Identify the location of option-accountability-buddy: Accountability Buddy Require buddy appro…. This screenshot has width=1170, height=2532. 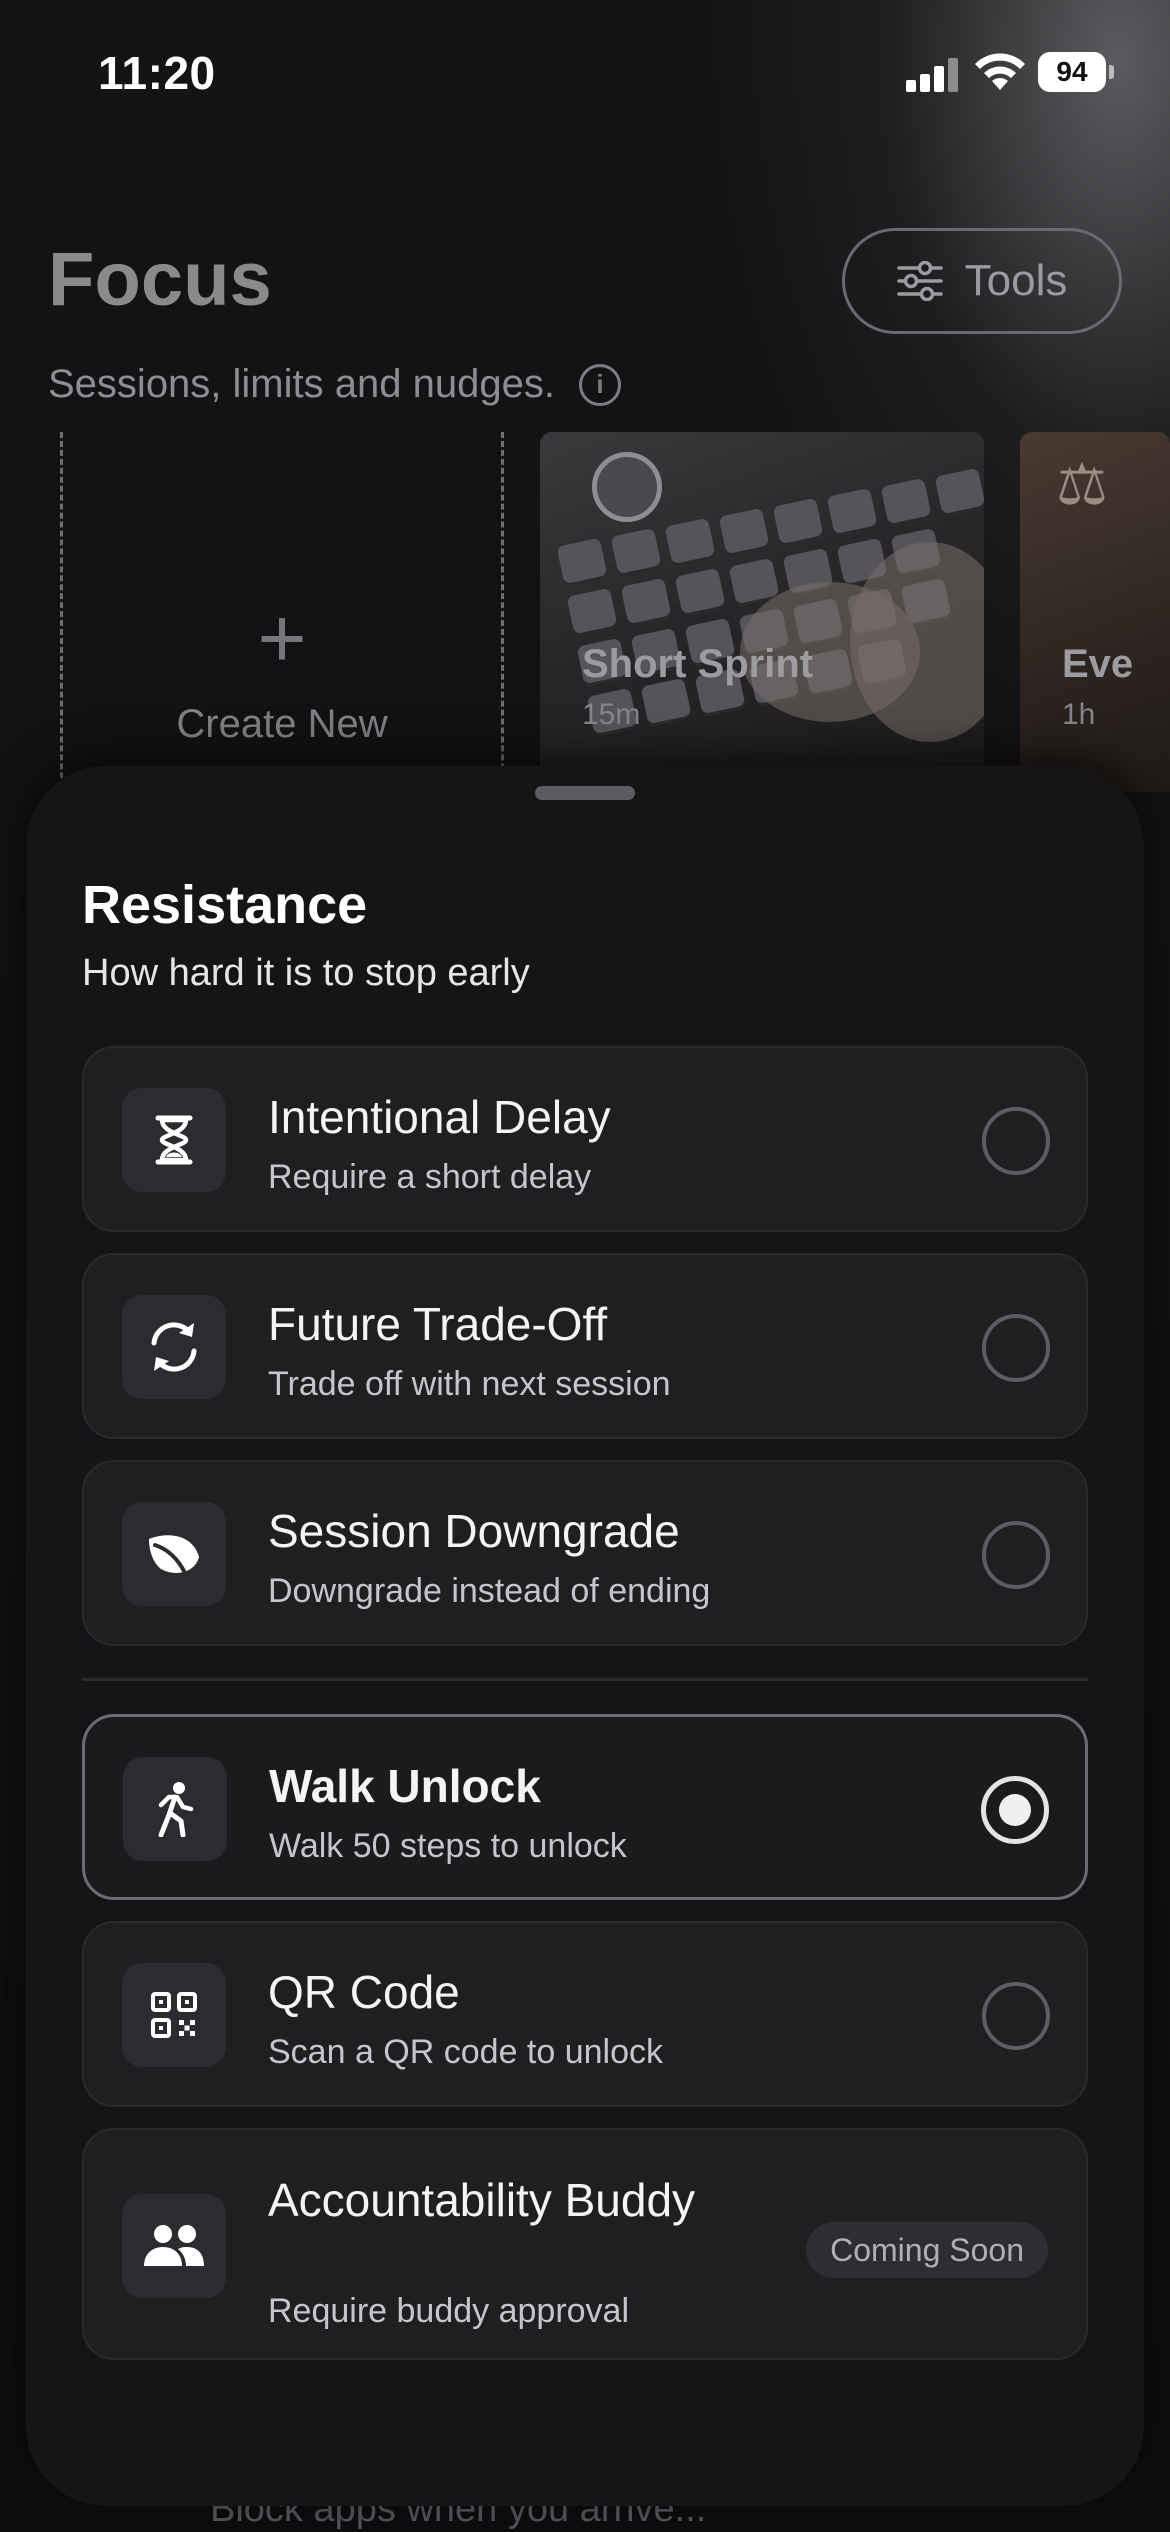
(585, 2244).